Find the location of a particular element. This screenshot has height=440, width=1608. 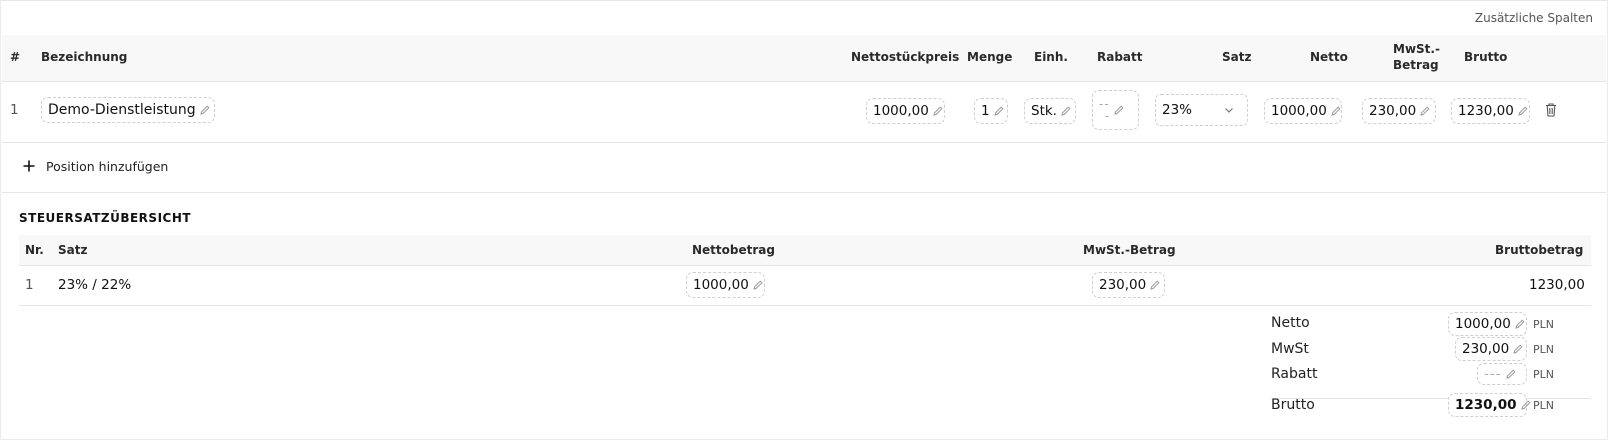

tax-col-header-net: Nettobetrag is located at coordinates (733, 250).